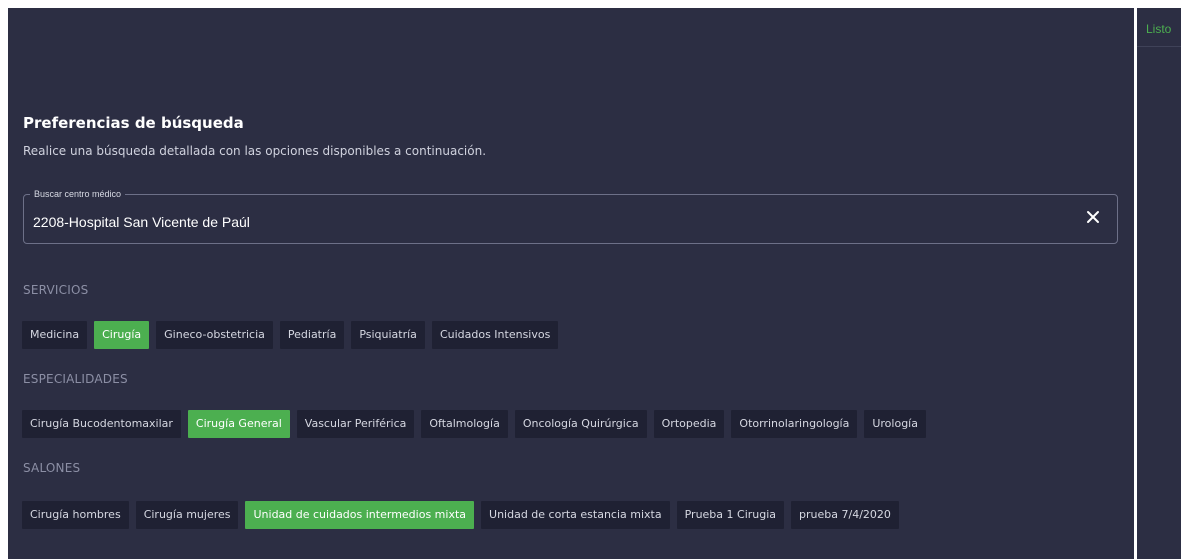 Image resolution: width=1181 pixels, height=559 pixels. Describe the element at coordinates (56, 290) in the screenshot. I see `services-section-label: SERVICIOS` at that location.